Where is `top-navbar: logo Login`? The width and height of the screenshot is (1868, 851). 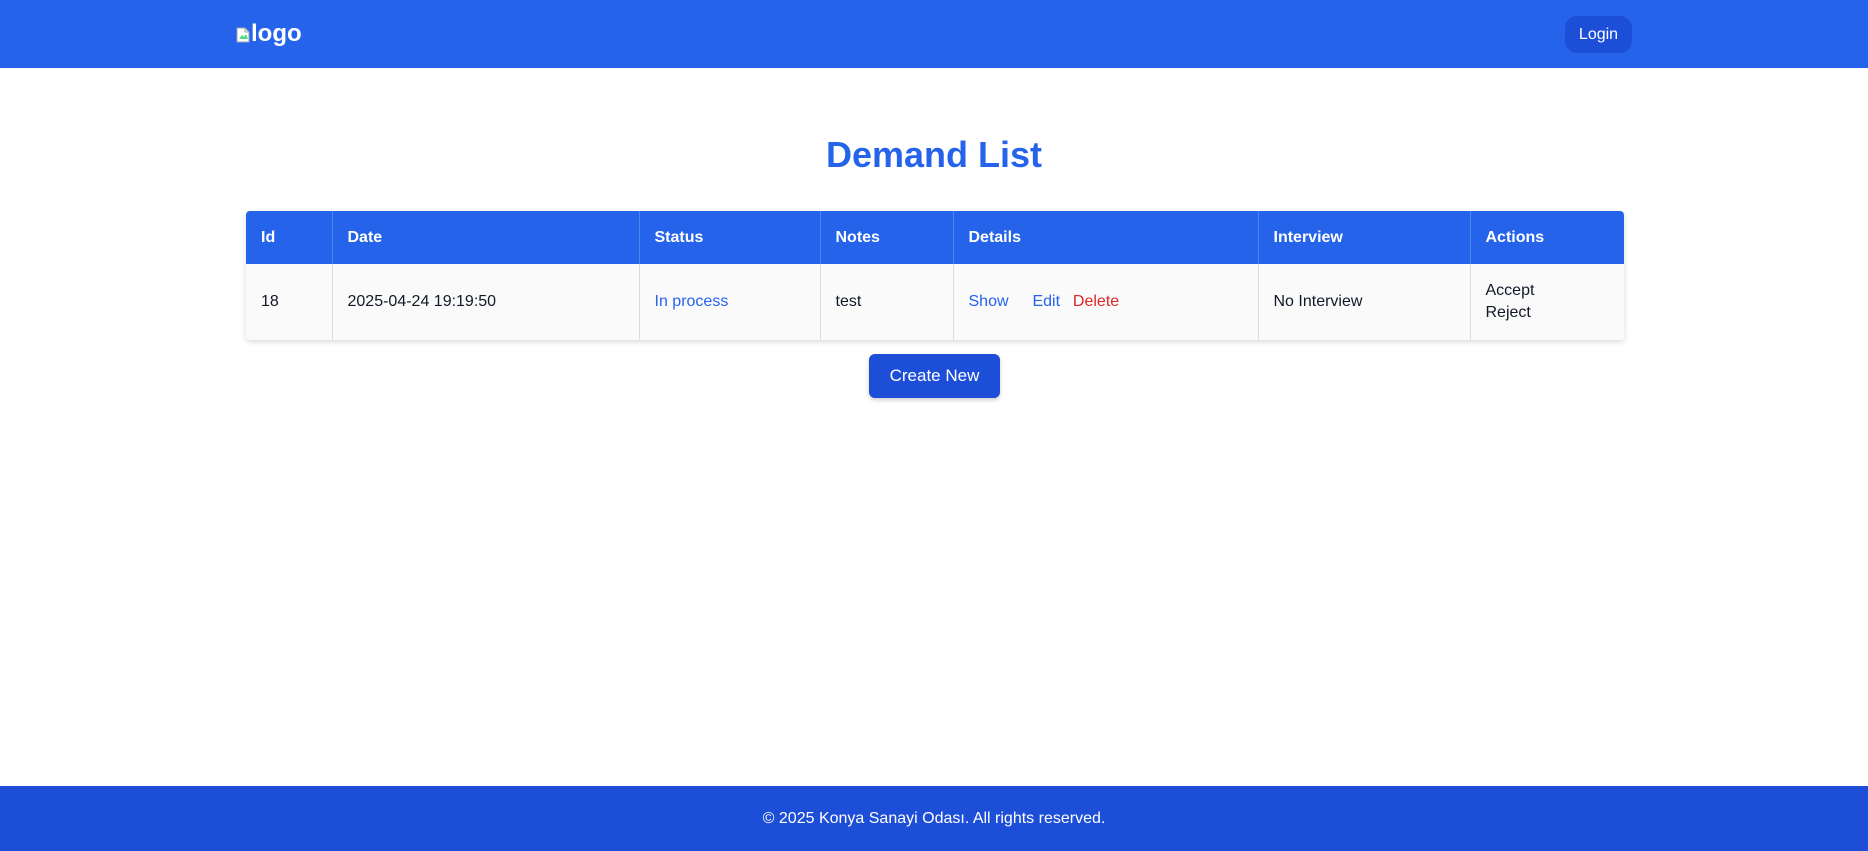 top-navbar: logo Login is located at coordinates (934, 34).